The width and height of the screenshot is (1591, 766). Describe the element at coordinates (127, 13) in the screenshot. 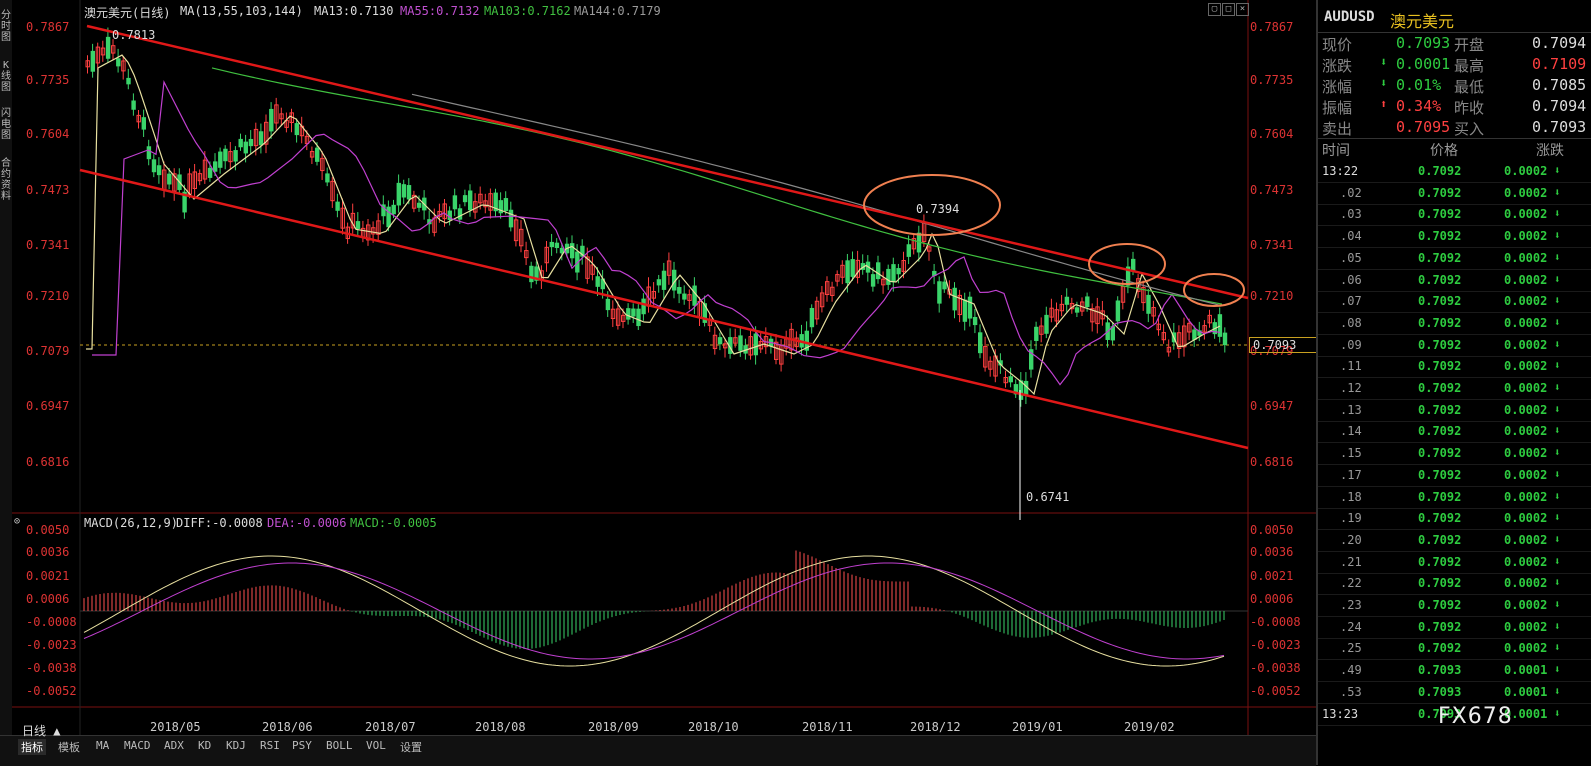

I see `chart-title: 澳元美元(日线)` at that location.